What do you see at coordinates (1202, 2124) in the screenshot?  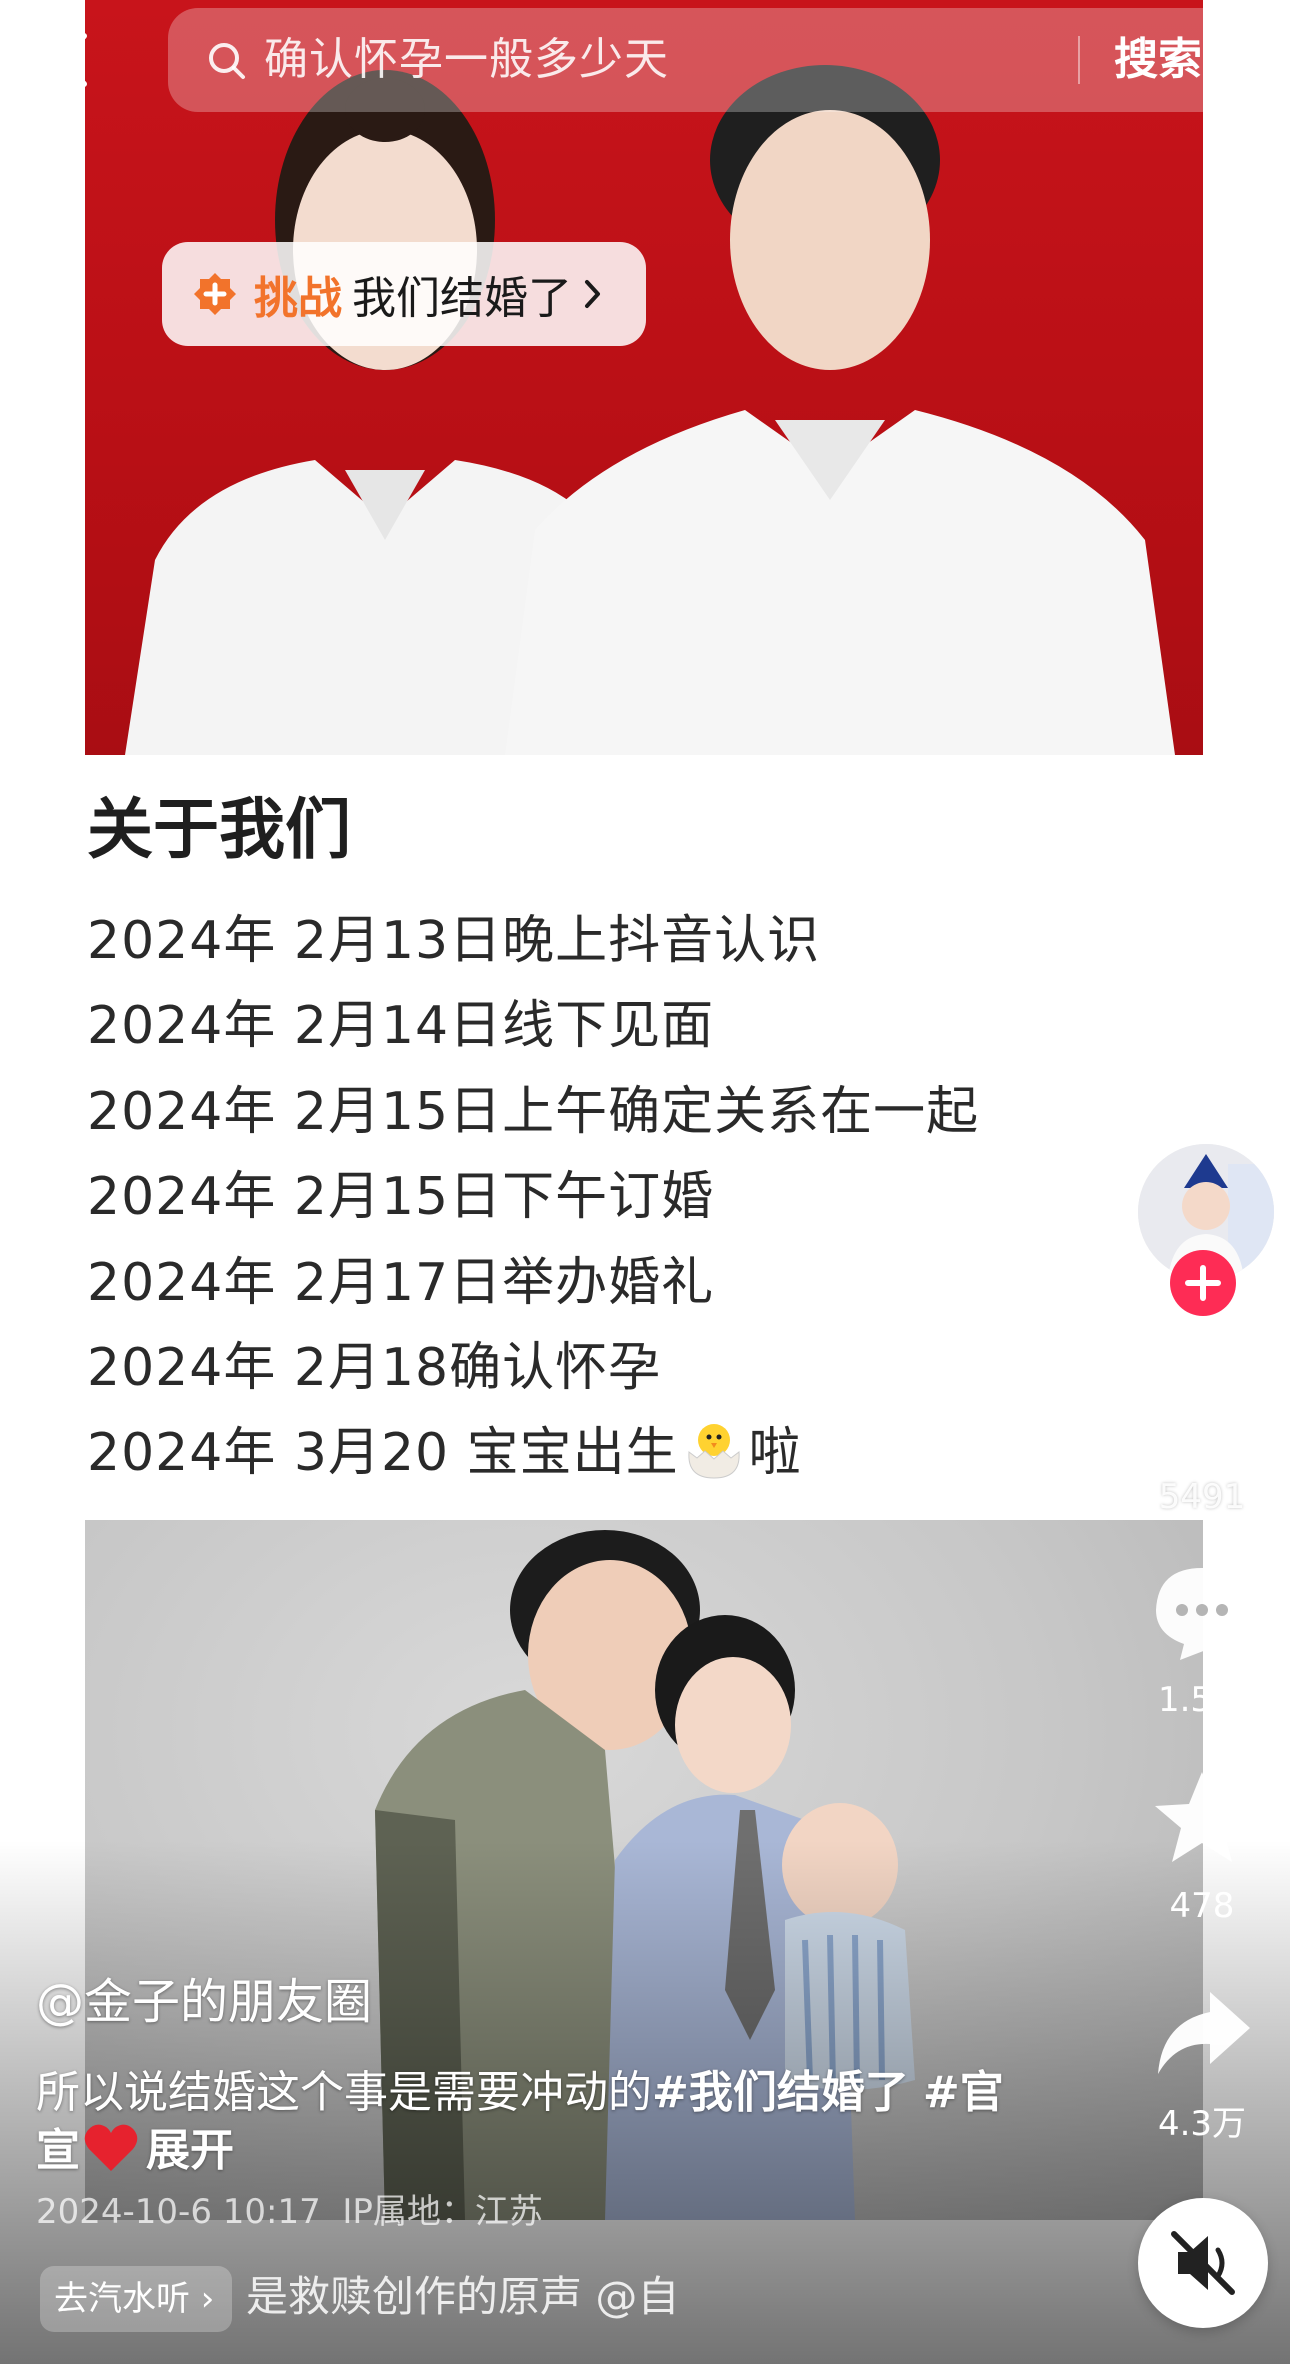 I see `share-count: 4.3万` at bounding box center [1202, 2124].